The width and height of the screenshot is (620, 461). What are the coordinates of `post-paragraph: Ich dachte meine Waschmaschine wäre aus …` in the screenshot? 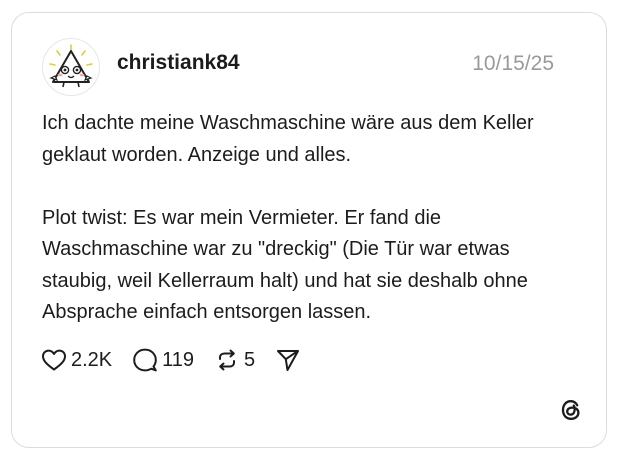 It's located at (288, 139).